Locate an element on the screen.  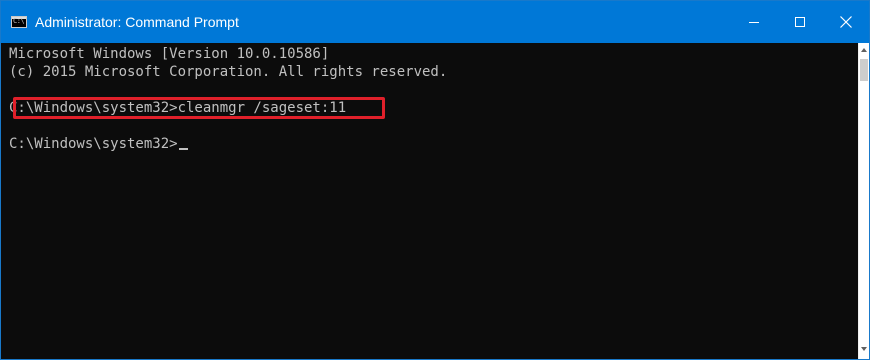
maximize-icon is located at coordinates (800, 22).